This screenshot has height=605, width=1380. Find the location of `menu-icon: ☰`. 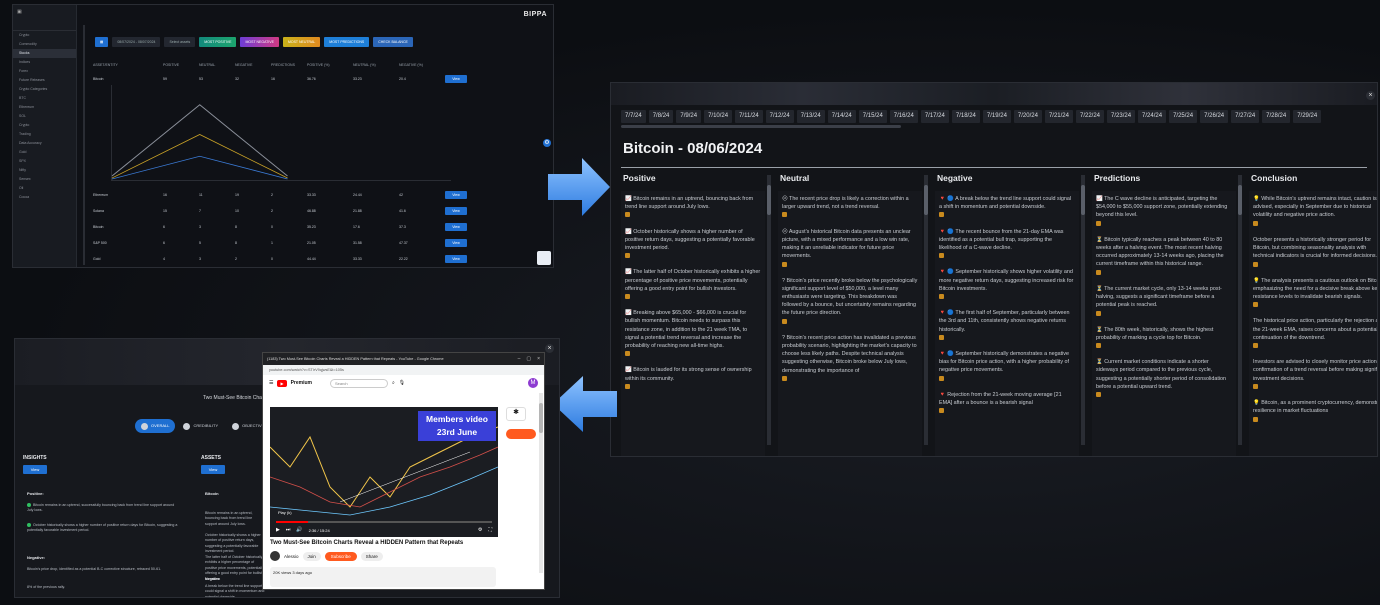

menu-icon: ☰ is located at coordinates (271, 383).